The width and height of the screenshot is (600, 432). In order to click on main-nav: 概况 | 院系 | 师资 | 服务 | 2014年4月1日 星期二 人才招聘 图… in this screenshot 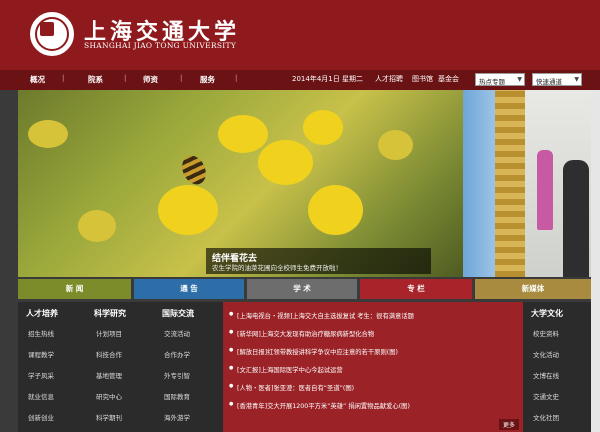, I will do `click(300, 80)`.